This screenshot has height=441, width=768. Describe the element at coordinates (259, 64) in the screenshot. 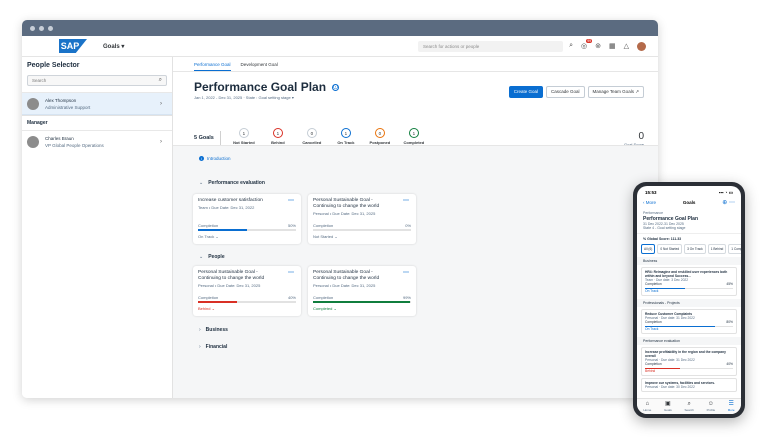

I see `tab-development-goal: Development Goal` at that location.